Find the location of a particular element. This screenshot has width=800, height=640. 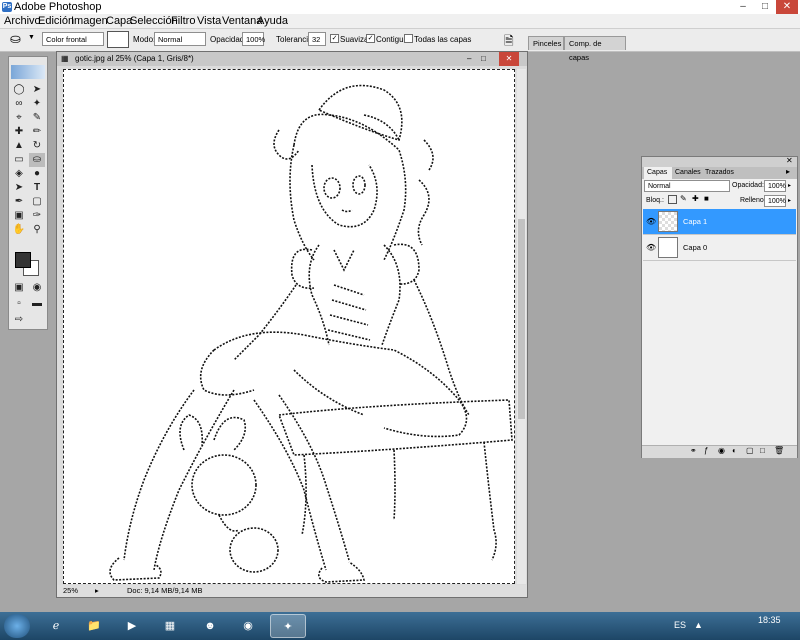

vertical-scrollbar is located at coordinates (521, 326).